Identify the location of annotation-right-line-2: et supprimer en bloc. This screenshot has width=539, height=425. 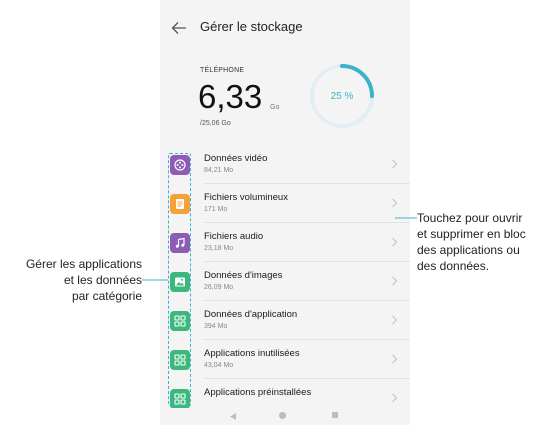
(471, 234).